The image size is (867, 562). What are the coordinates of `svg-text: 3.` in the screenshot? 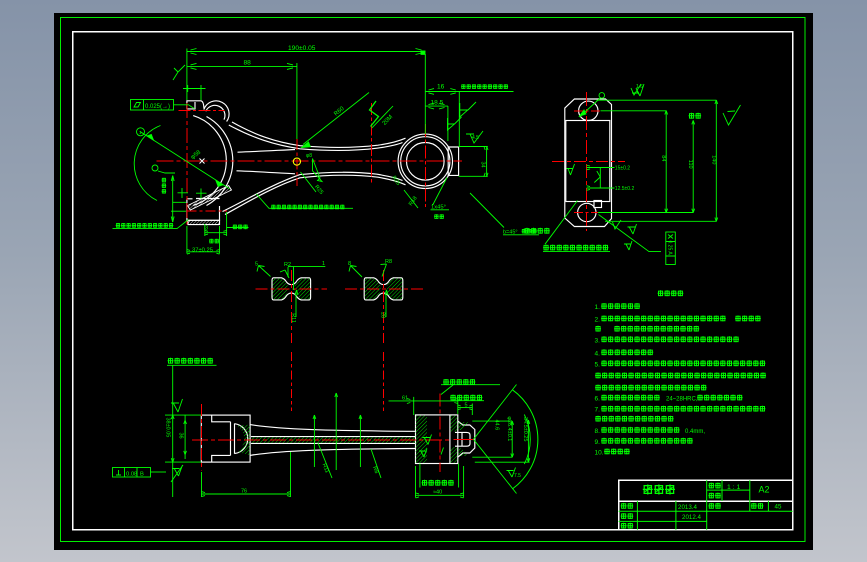 It's located at (598, 340).